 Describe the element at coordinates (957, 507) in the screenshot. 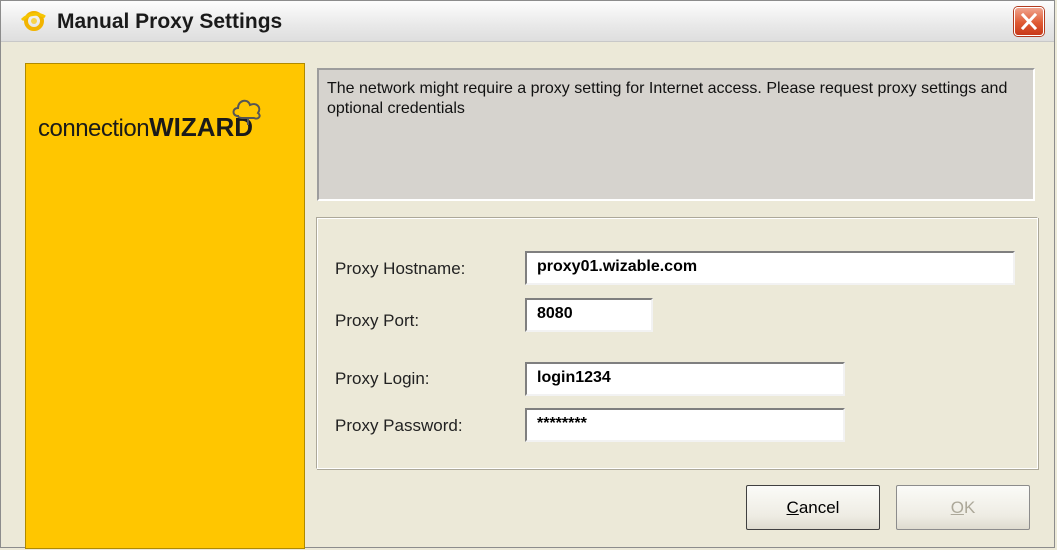

I see `ok-mnemonic: O` at that location.